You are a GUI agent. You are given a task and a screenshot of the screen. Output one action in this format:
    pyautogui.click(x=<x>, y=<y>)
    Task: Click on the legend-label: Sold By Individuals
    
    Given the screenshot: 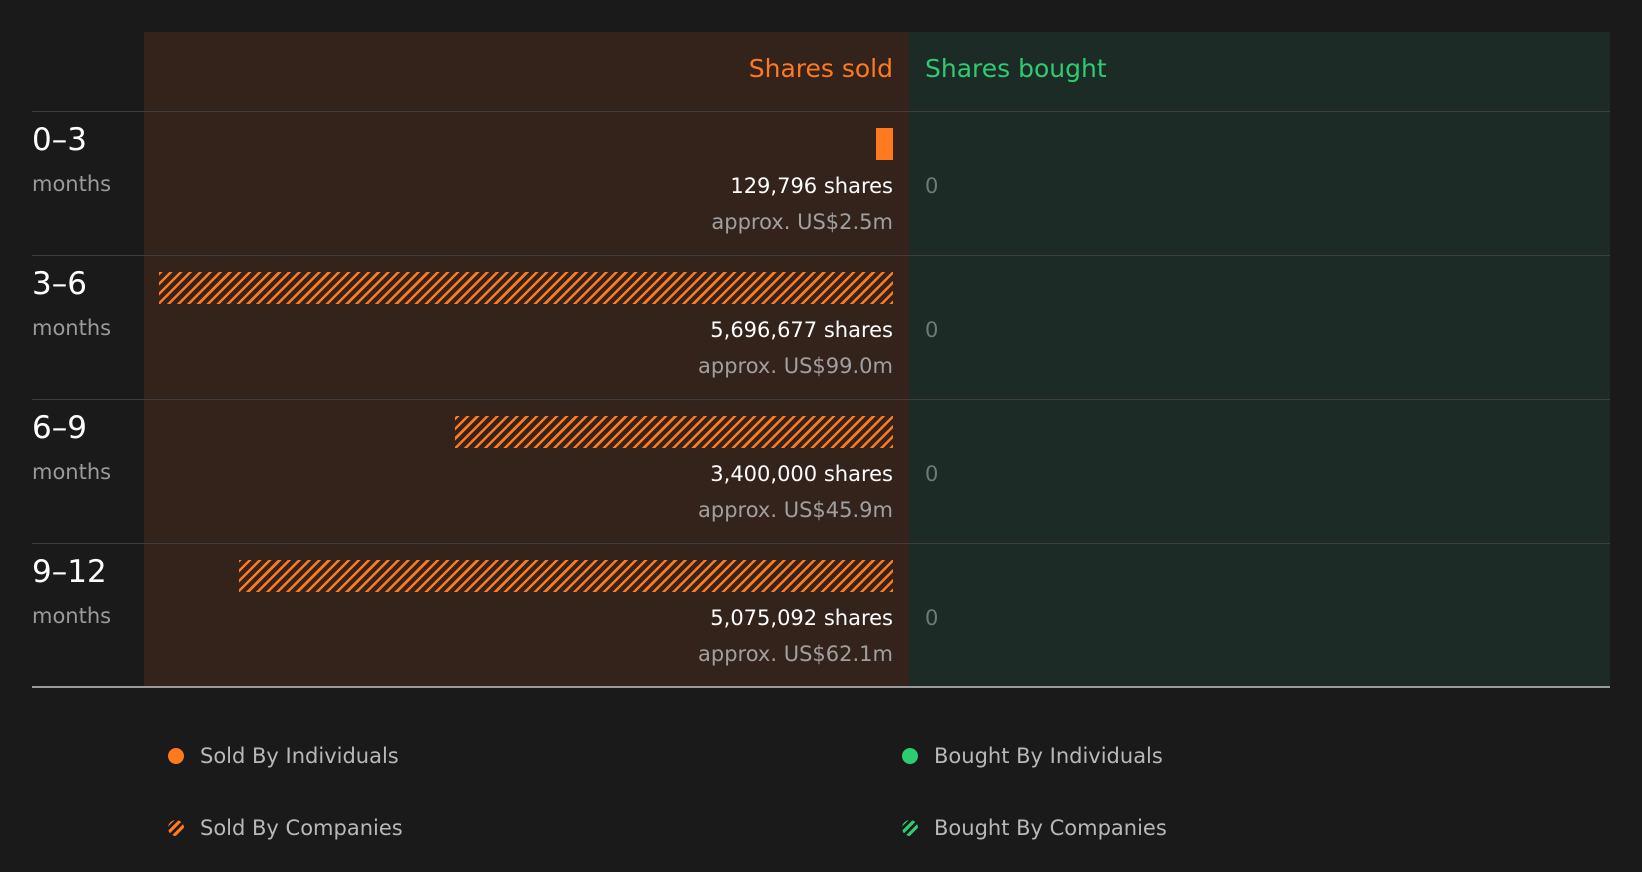 What is the action you would take?
    pyautogui.click(x=299, y=756)
    